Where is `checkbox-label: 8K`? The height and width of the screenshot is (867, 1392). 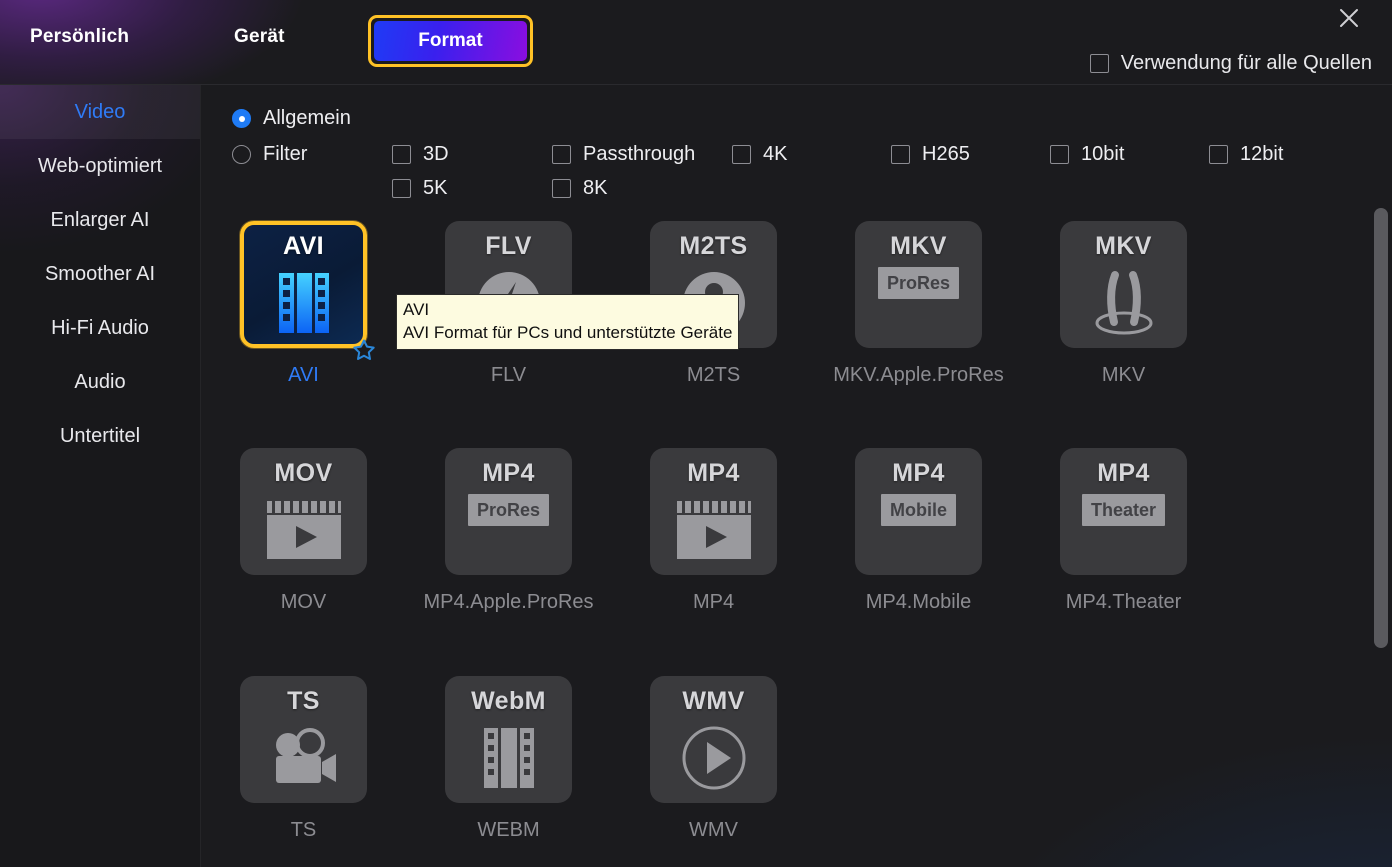 checkbox-label: 8K is located at coordinates (595, 188).